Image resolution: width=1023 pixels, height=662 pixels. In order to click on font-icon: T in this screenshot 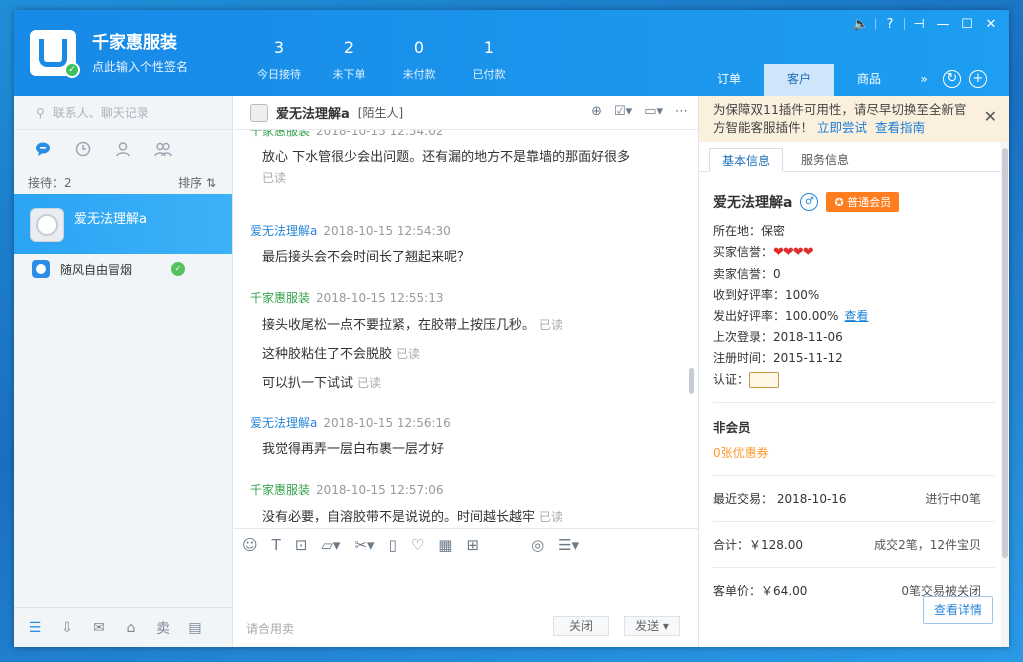, I will do `click(276, 545)`.